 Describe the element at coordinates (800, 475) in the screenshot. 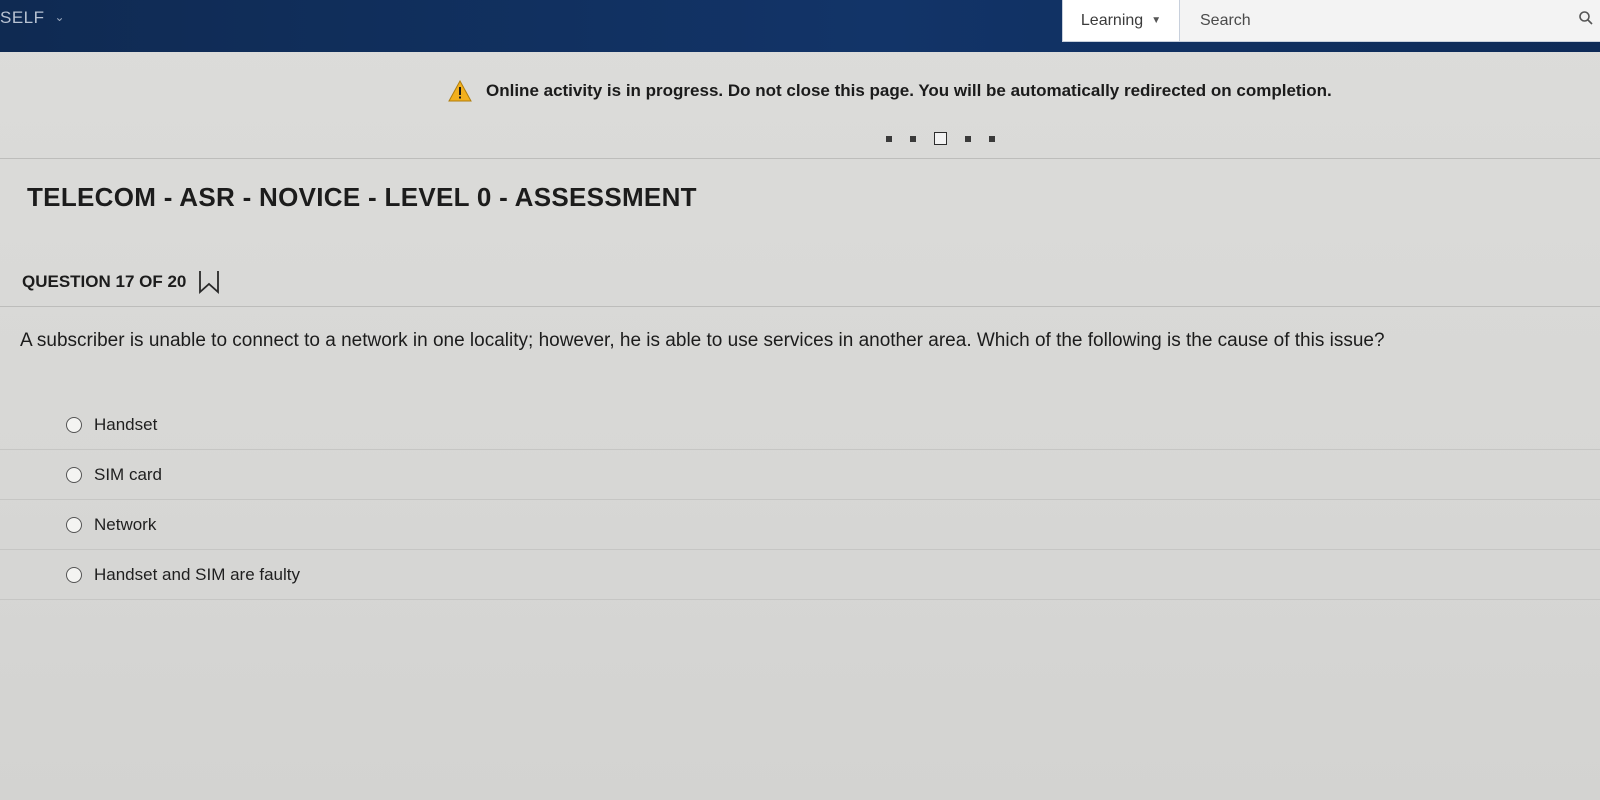

I see `answer-option: SIM card` at that location.